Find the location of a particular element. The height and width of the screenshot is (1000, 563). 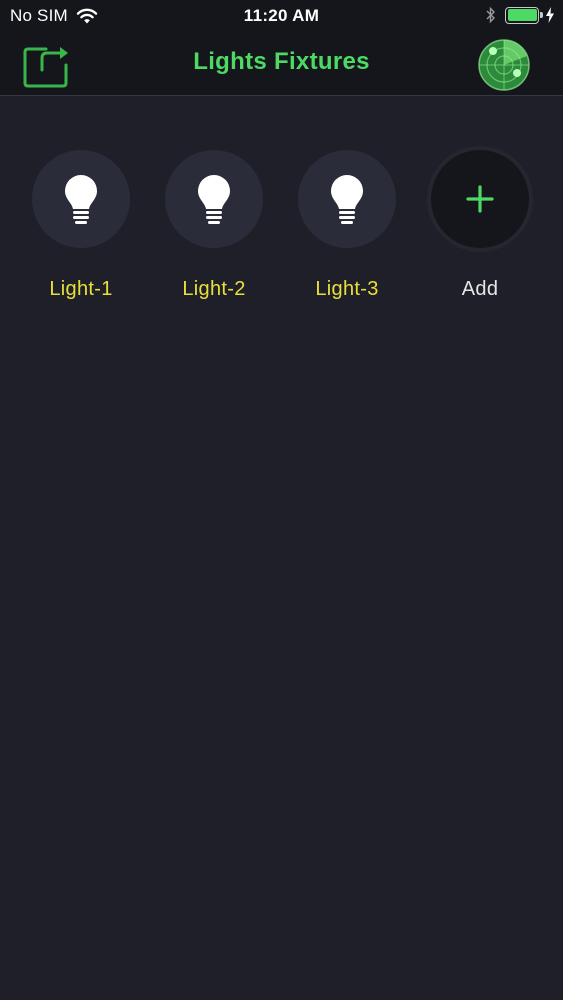

status-time: 11:20 AM is located at coordinates (281, 15).